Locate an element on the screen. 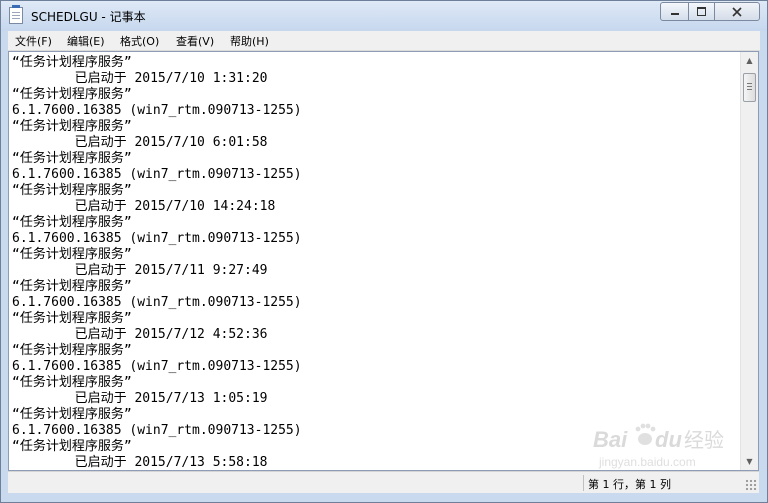  notepad-icon is located at coordinates (16, 14).